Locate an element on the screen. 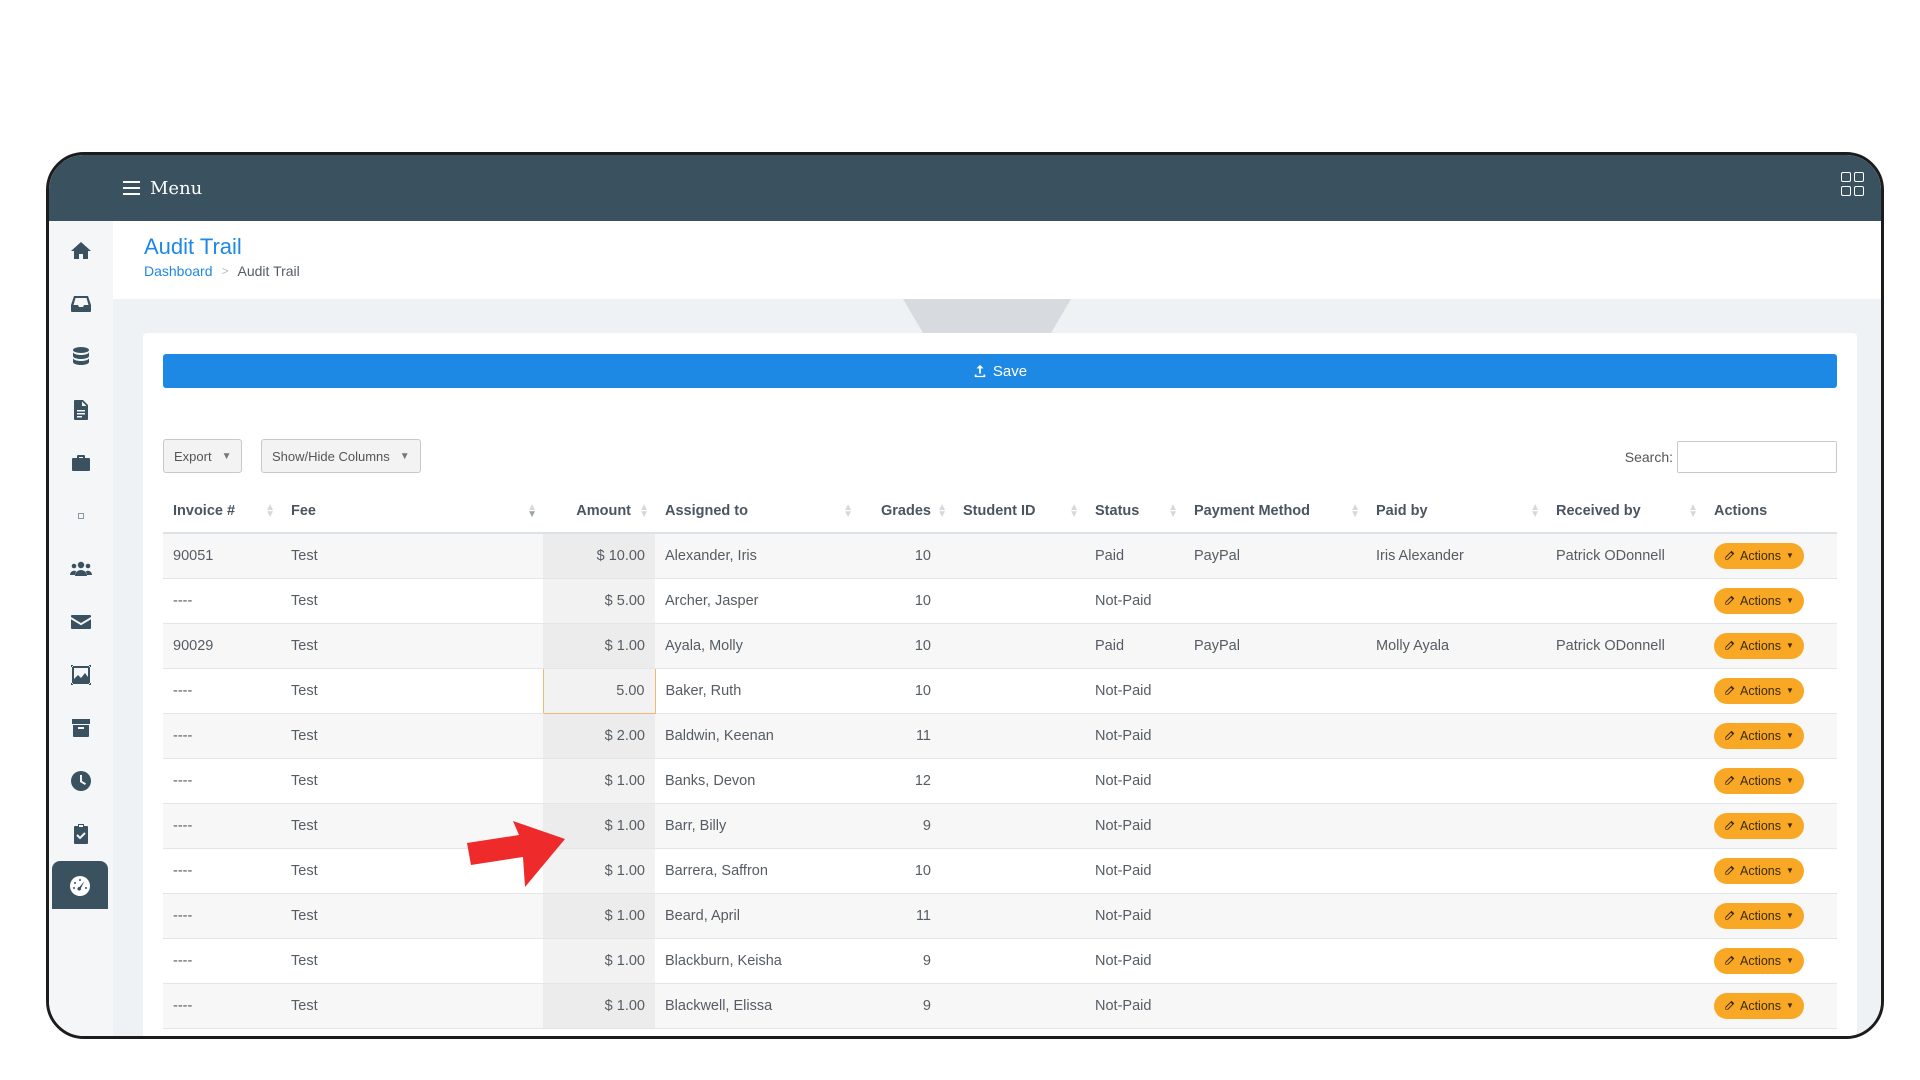  cell-assigned: Barr, Billy is located at coordinates (757, 826).